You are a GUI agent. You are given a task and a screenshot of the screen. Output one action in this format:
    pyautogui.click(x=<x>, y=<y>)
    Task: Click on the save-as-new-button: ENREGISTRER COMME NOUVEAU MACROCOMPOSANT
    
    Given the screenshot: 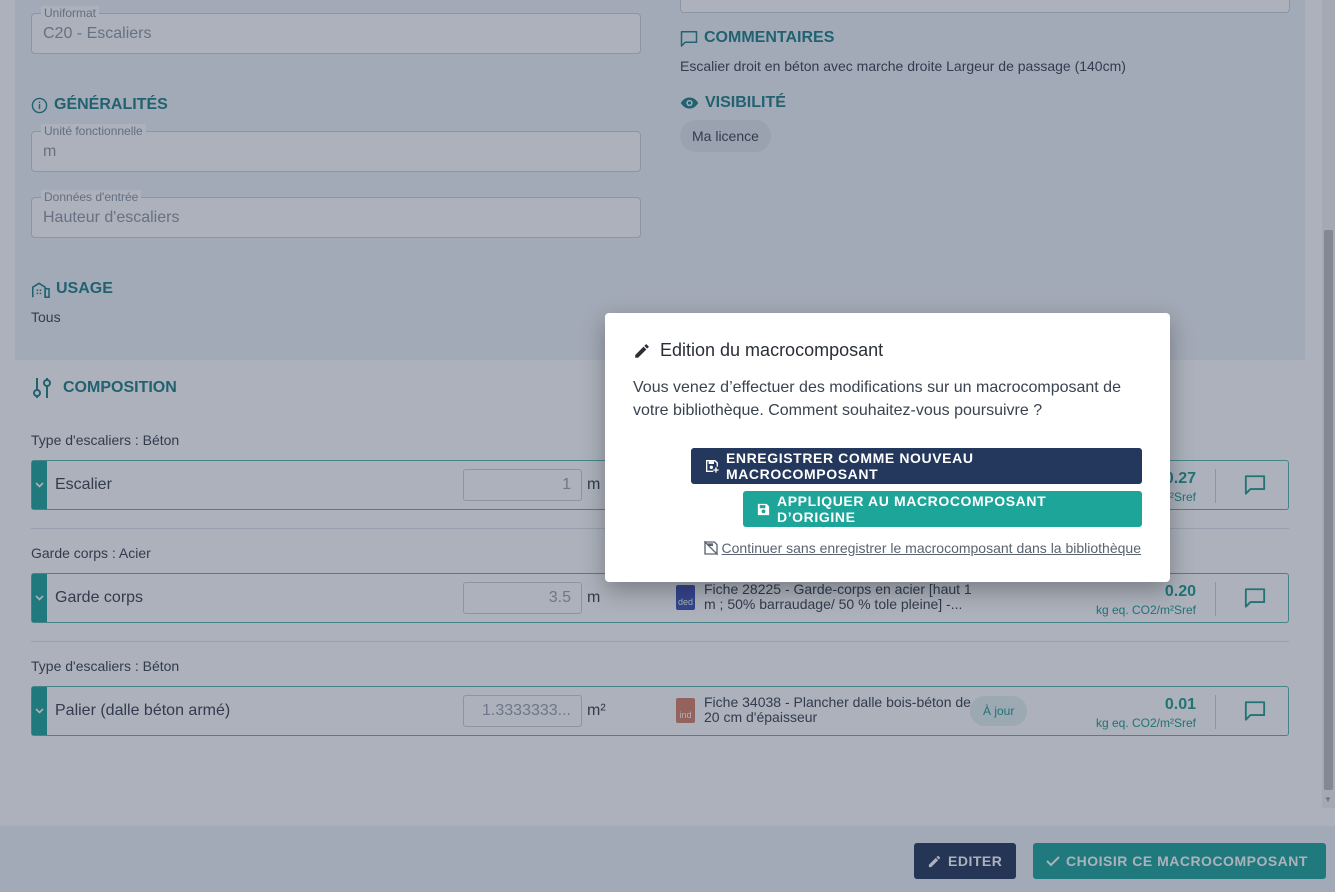 What is the action you would take?
    pyautogui.click(x=916, y=466)
    